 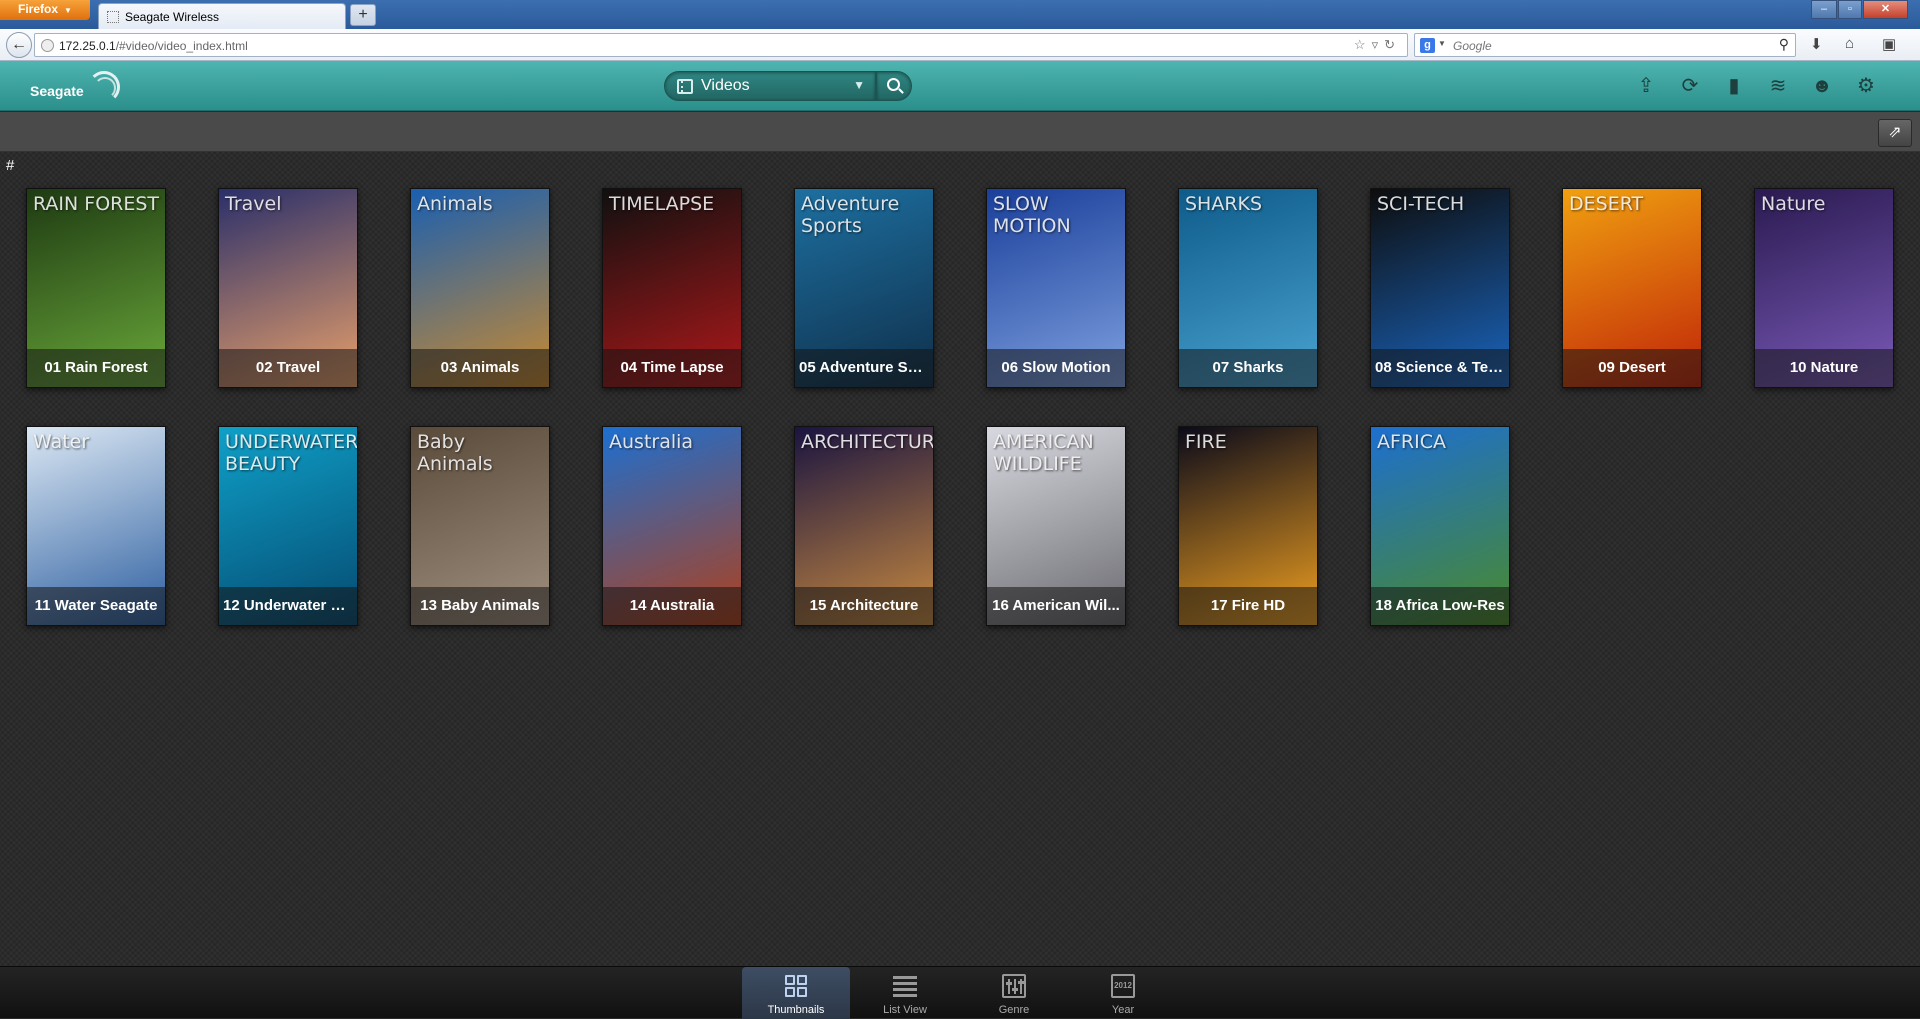 What do you see at coordinates (864, 606) in the screenshot?
I see `video-title: 15 Architecture` at bounding box center [864, 606].